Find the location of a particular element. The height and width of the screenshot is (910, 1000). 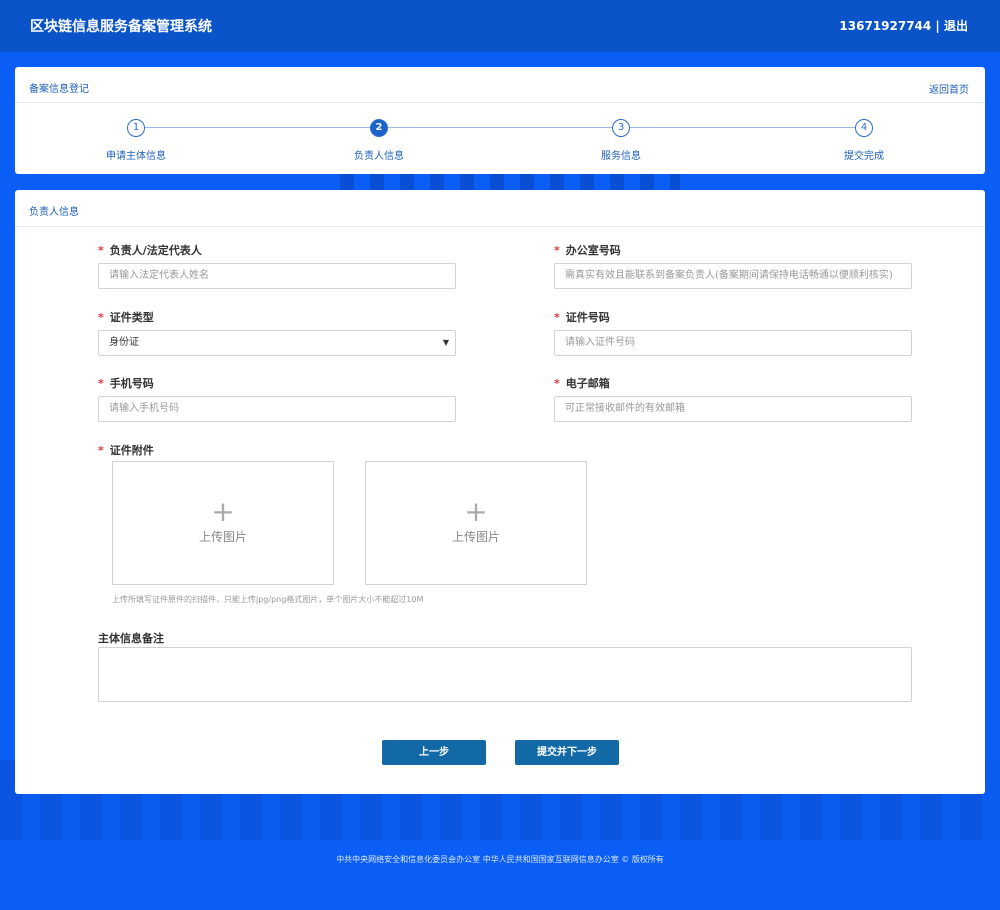

mobile-field: * 手机号码 请输入手机号码 is located at coordinates (277, 398).